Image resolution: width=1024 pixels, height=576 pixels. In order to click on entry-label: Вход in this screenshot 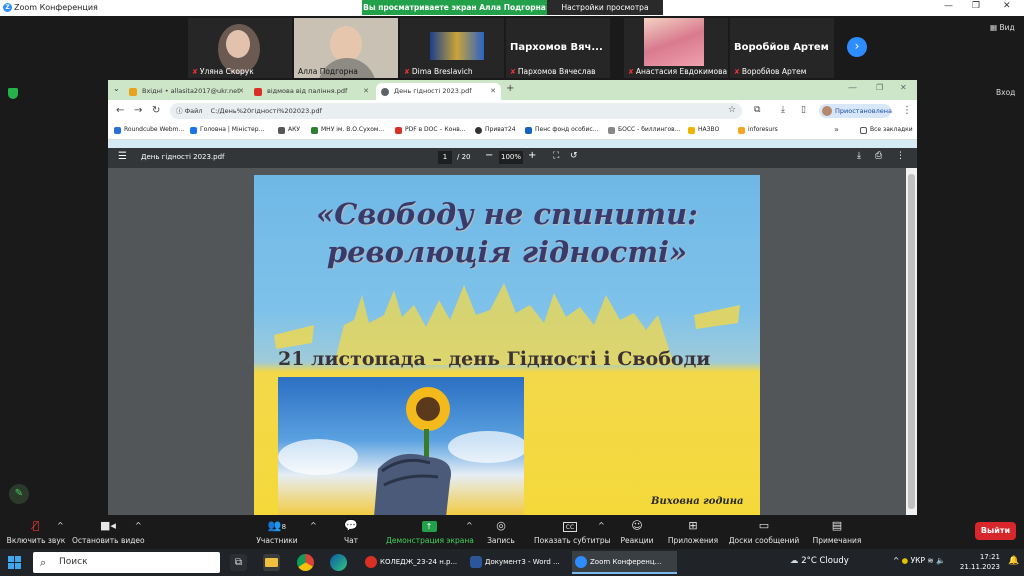, I will do `click(1005, 92)`.